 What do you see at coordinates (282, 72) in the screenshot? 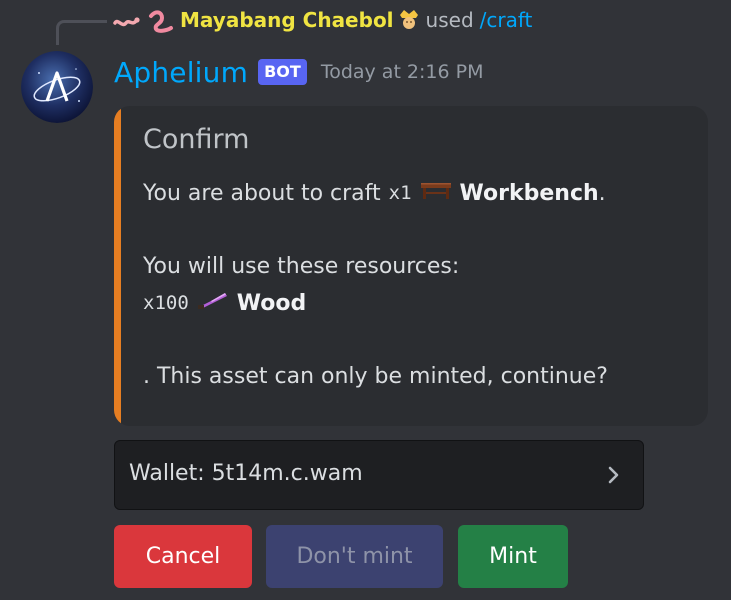
I see `bot-tag-badge: BOT` at bounding box center [282, 72].